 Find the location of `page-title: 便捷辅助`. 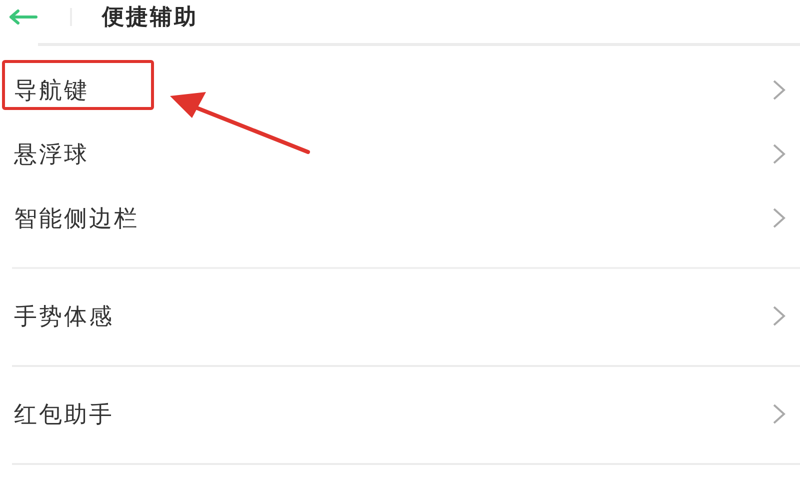

page-title: 便捷辅助 is located at coordinates (150, 18).